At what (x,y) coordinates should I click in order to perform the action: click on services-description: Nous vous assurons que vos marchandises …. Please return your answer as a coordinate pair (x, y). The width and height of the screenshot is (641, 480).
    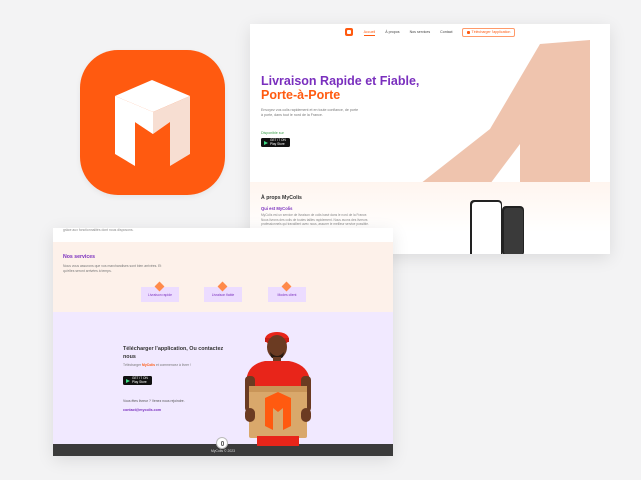
    Looking at the image, I should click on (112, 268).